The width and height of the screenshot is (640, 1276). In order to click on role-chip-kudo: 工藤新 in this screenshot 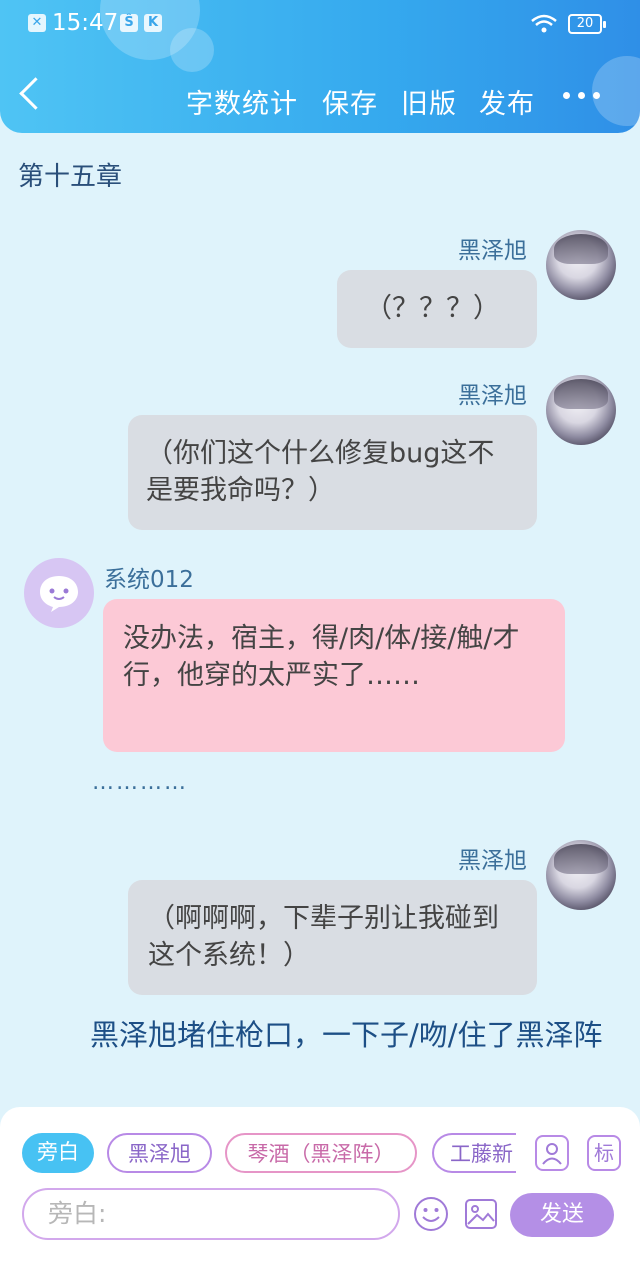, I will do `click(474, 1153)`.